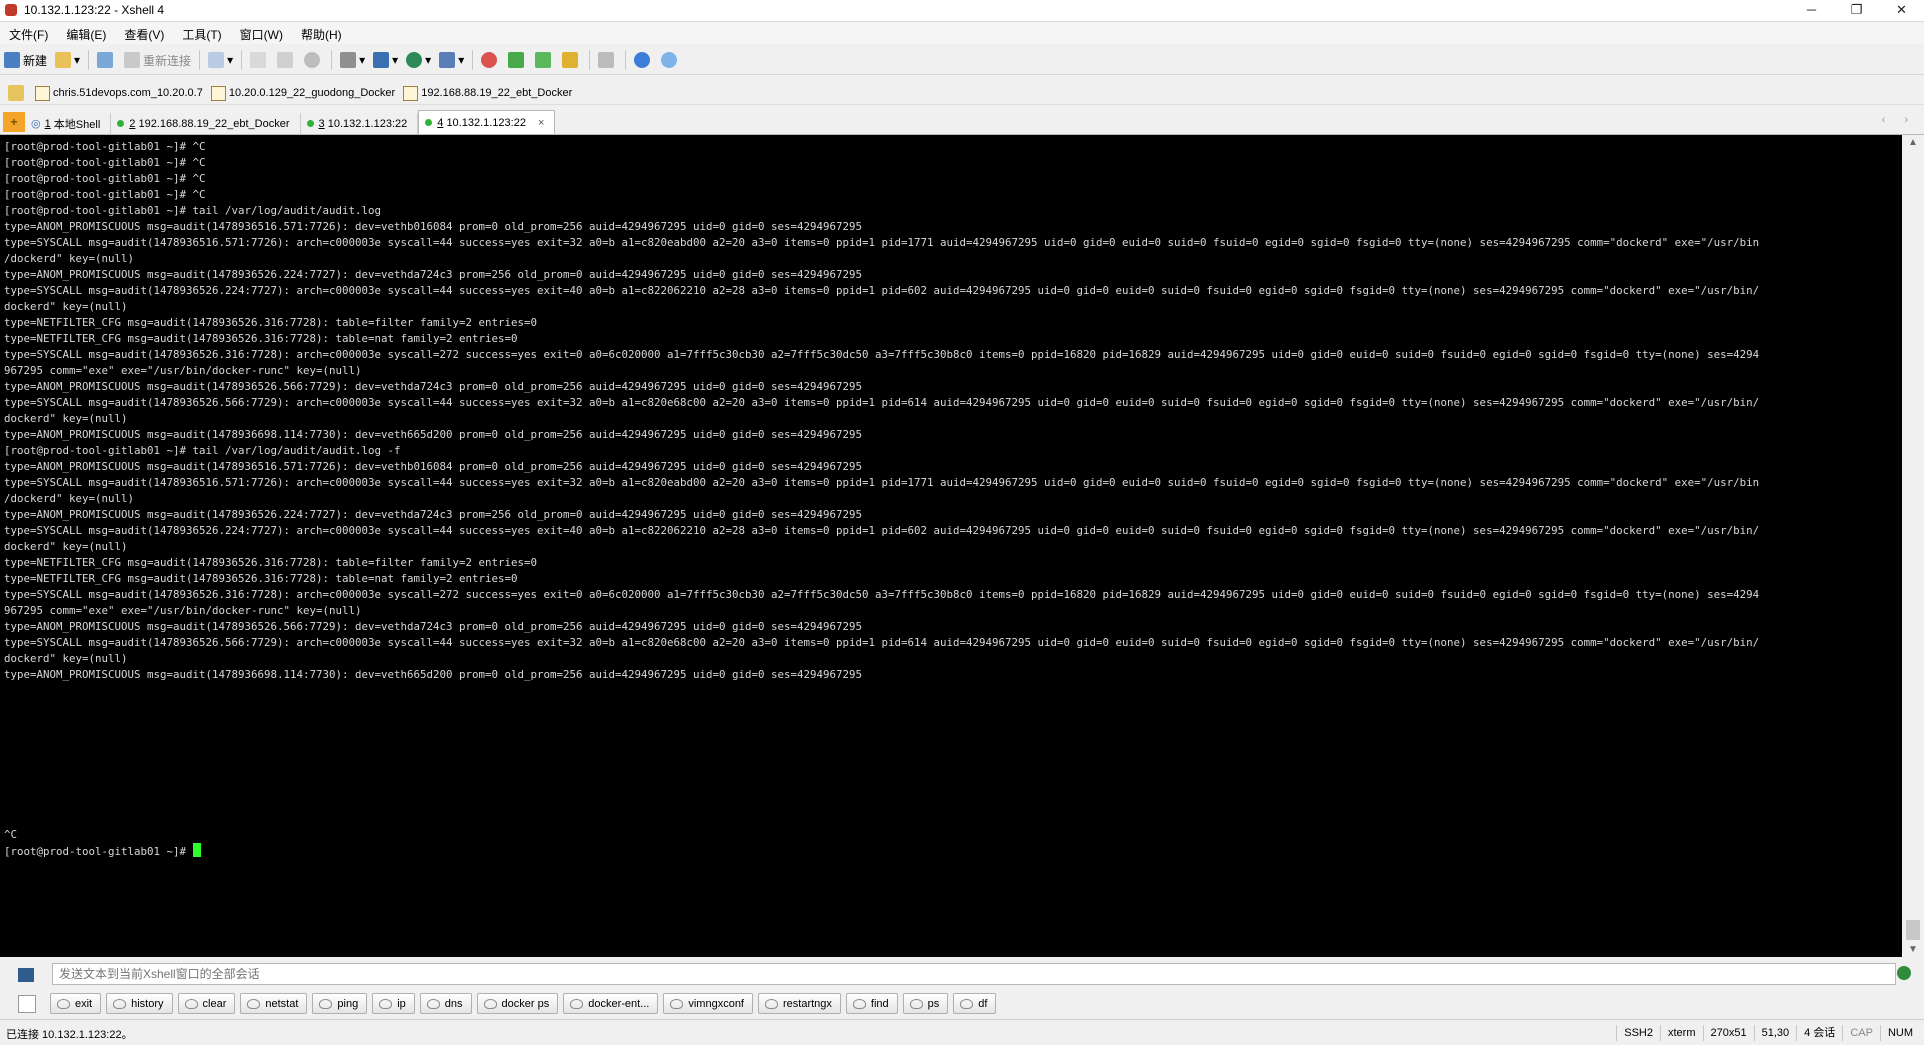  Describe the element at coordinates (16, 93) in the screenshot. I see `links-folder-icon` at that location.